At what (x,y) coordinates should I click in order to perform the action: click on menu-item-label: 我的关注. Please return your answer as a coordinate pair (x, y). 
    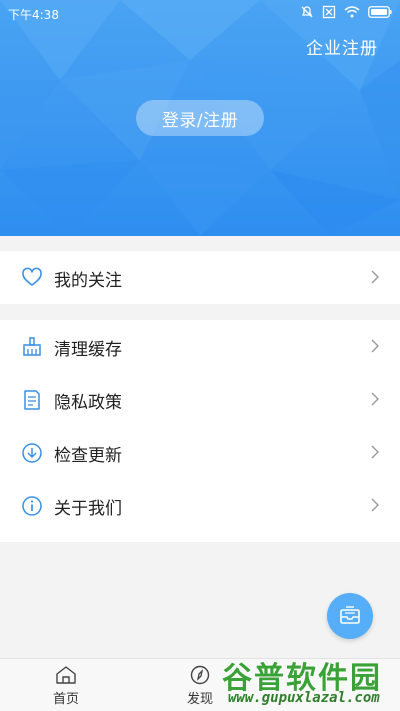
    Looking at the image, I should click on (88, 281).